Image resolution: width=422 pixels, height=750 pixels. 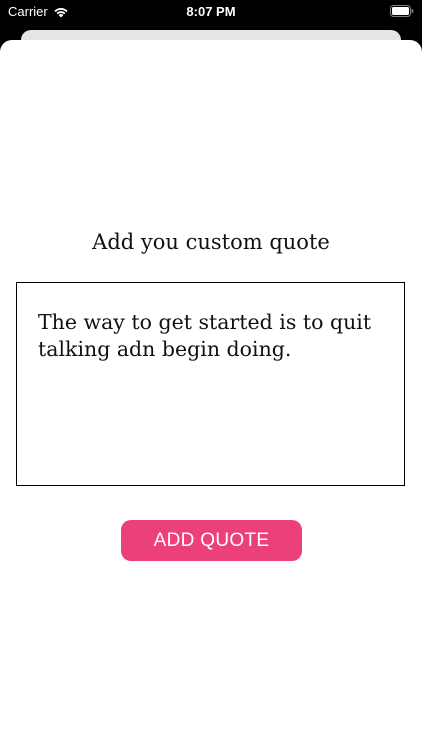 I want to click on add-quote-button: ADD QUOTE, so click(x=211, y=540).